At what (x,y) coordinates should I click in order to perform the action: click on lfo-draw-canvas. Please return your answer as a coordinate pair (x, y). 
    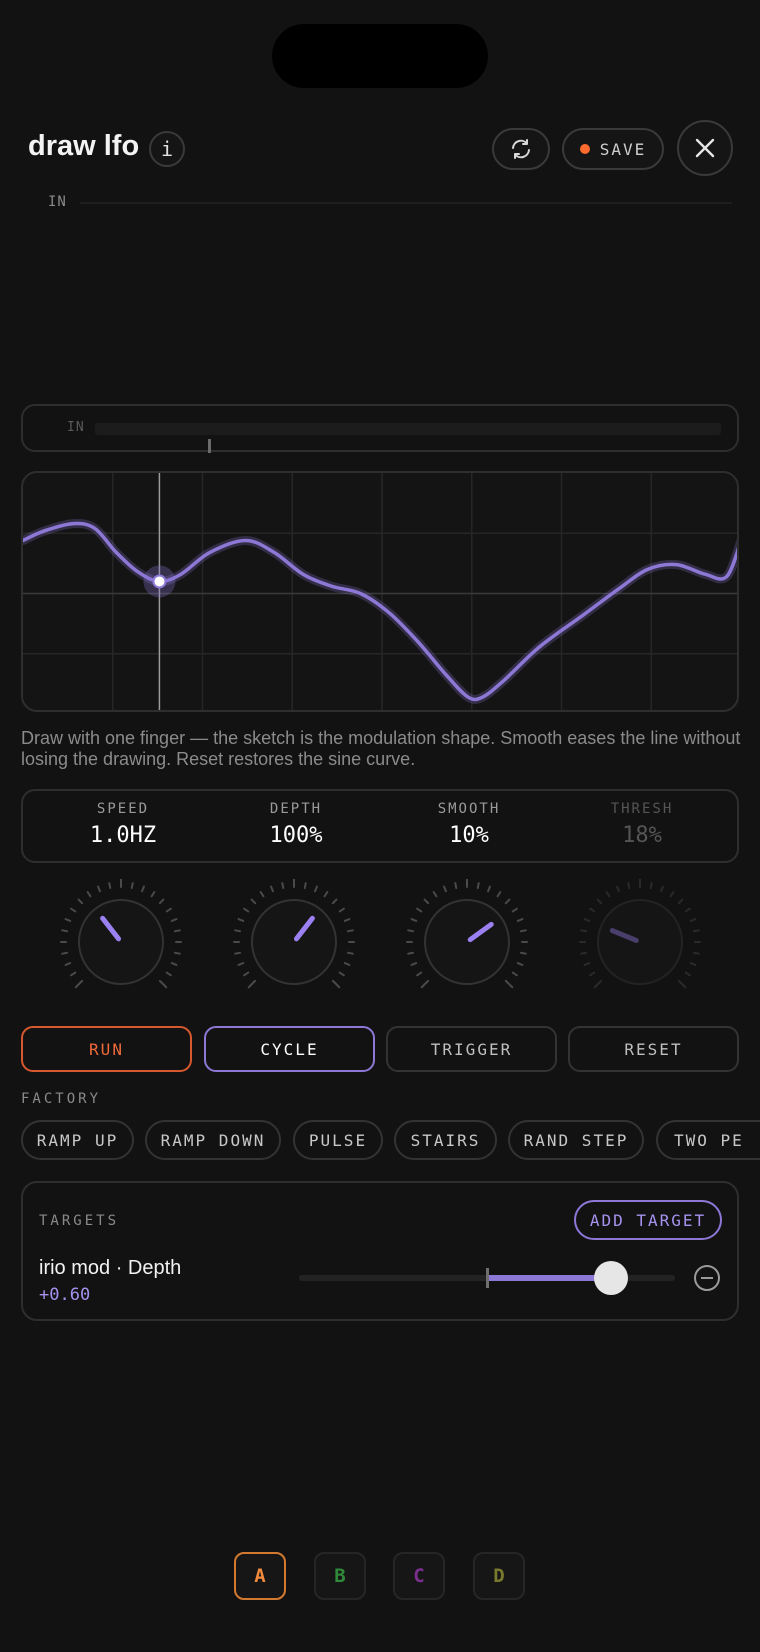
    Looking at the image, I should click on (380, 591).